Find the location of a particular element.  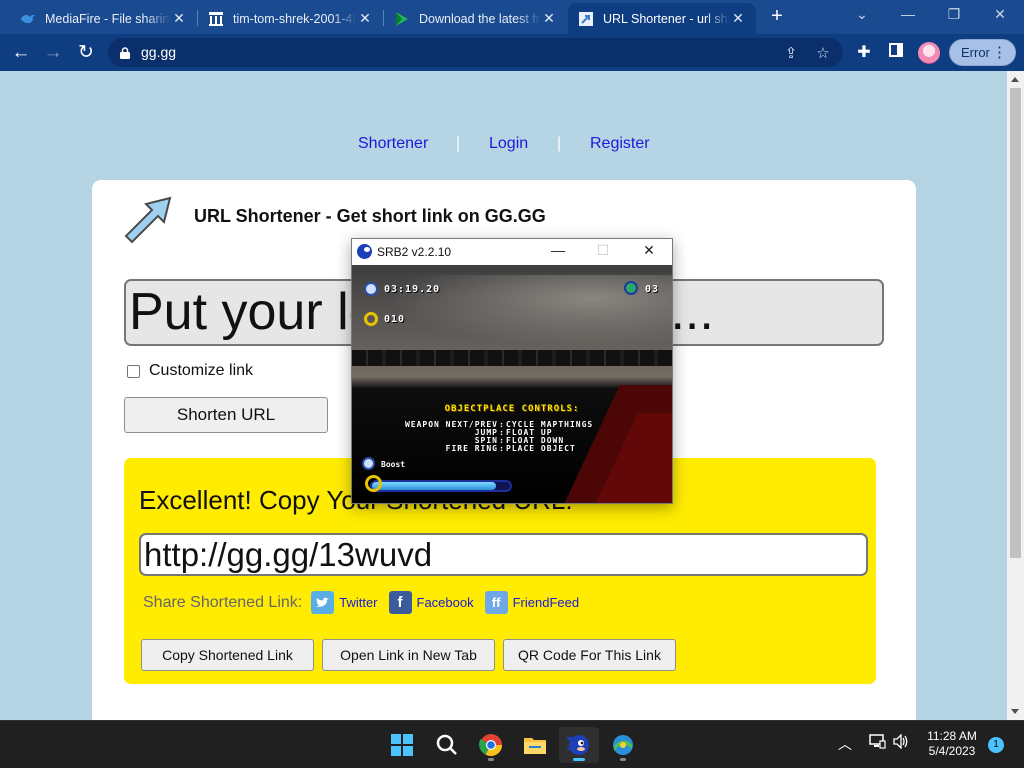

restore-button: ❐ is located at coordinates (954, 14).